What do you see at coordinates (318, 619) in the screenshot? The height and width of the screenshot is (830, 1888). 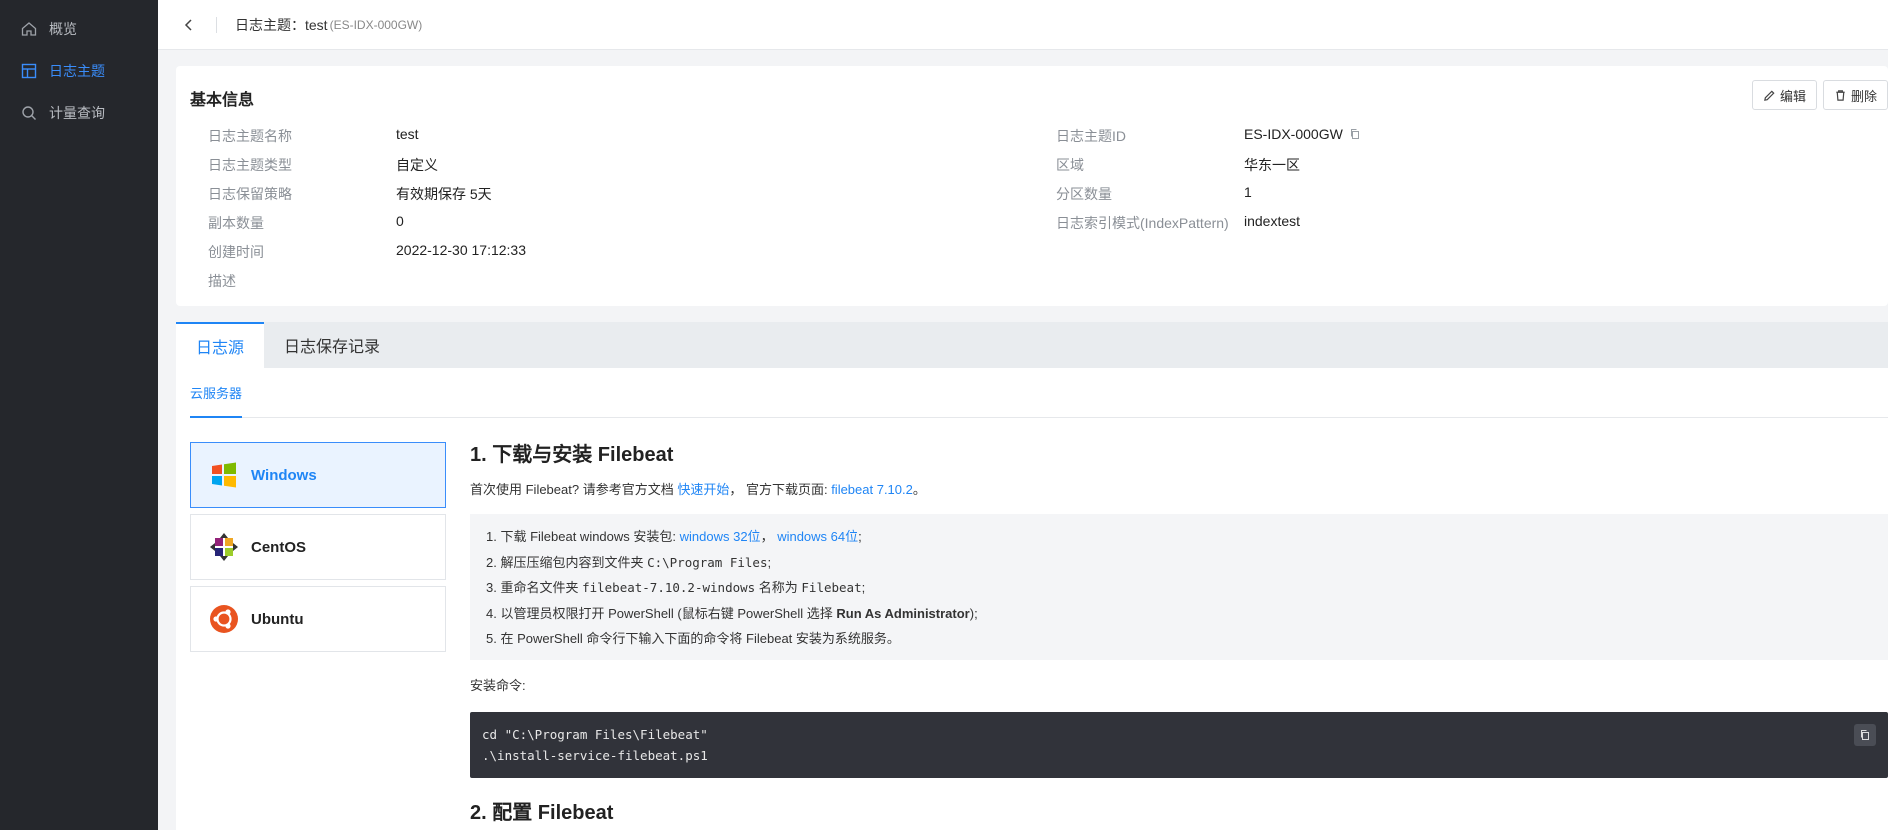 I see `os-item-ubuntu: Ubuntu` at bounding box center [318, 619].